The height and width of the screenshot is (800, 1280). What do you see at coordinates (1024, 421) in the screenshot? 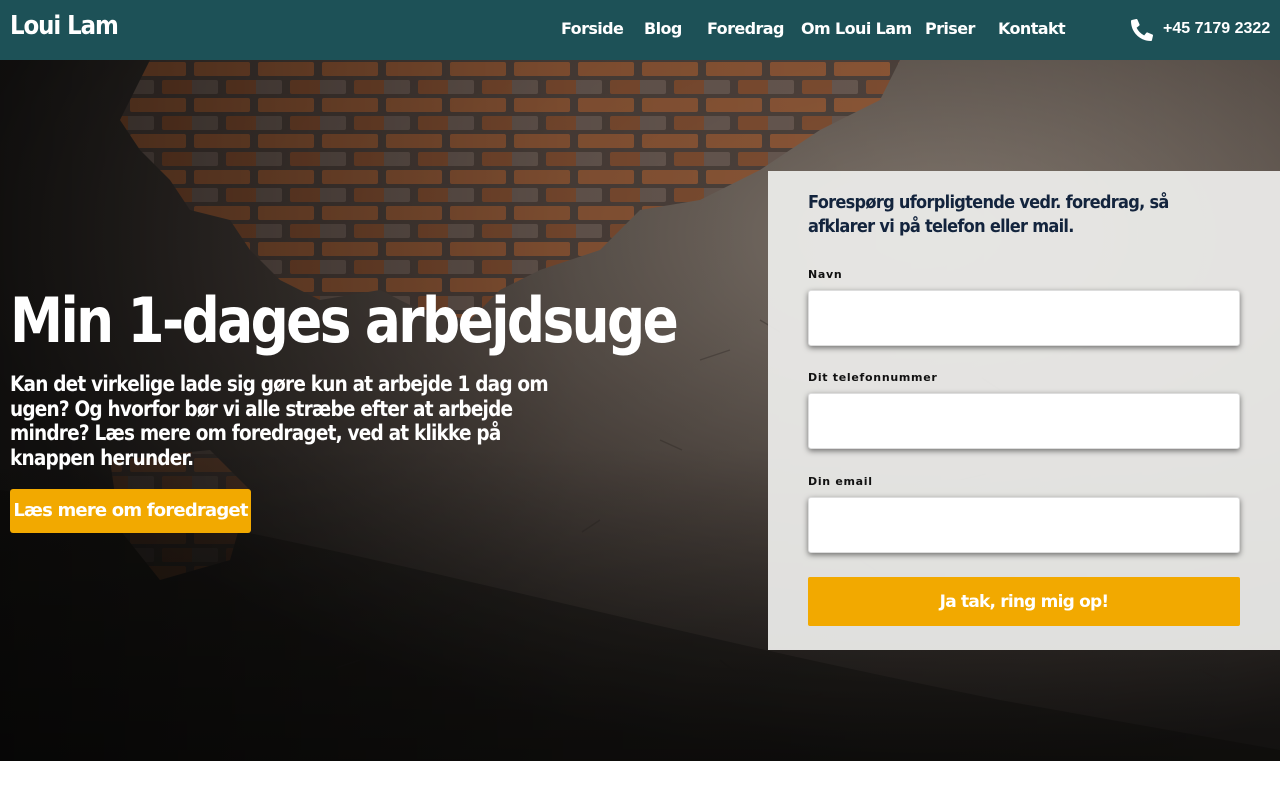
I see `phone-input` at bounding box center [1024, 421].